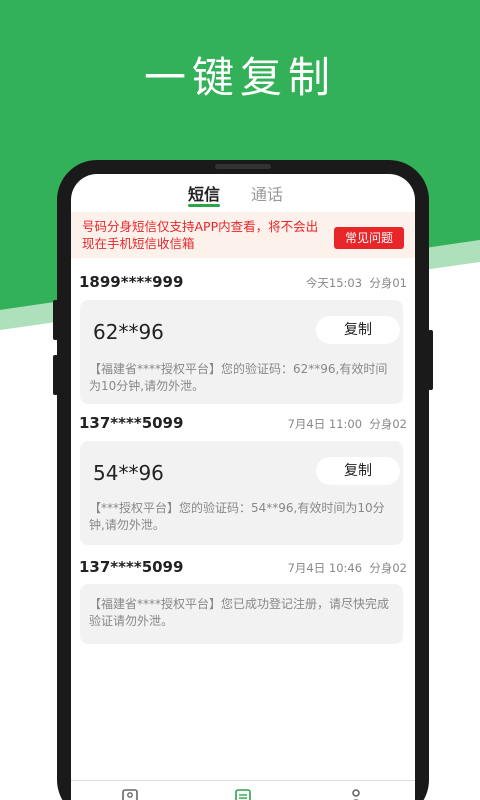 This screenshot has height=800, width=480. I want to click on contacts-icon, so click(130, 793).